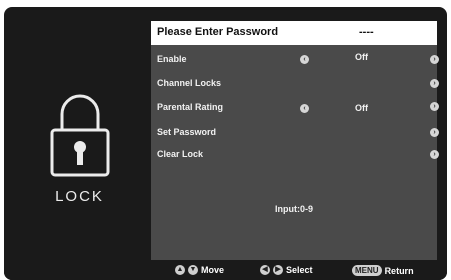 The height and width of the screenshot is (280, 451). I want to click on menu-item-clear-lock: Clear Lock ›, so click(295, 155).